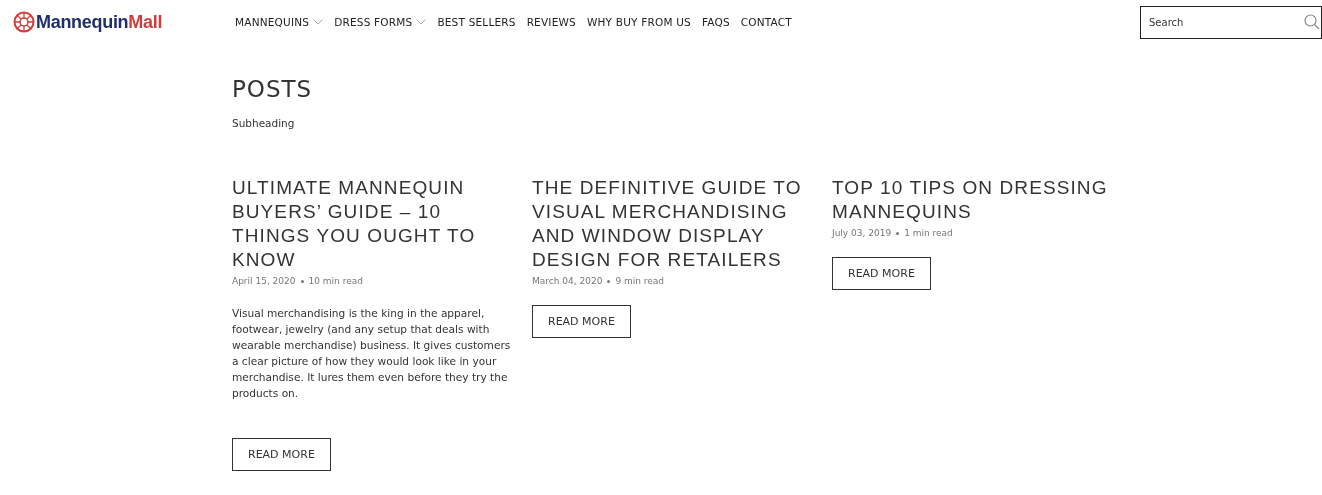  I want to click on nav-link: DRESS FORMS, so click(380, 22).